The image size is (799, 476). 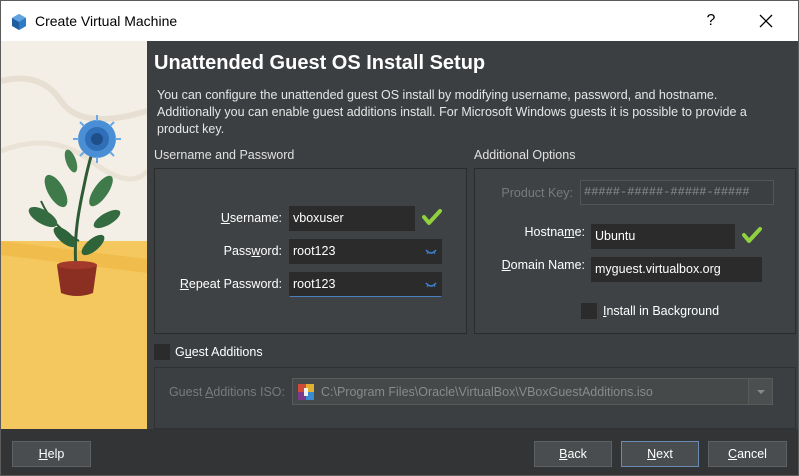 What do you see at coordinates (711, 21) in the screenshot?
I see `context-help-button: ?` at bounding box center [711, 21].